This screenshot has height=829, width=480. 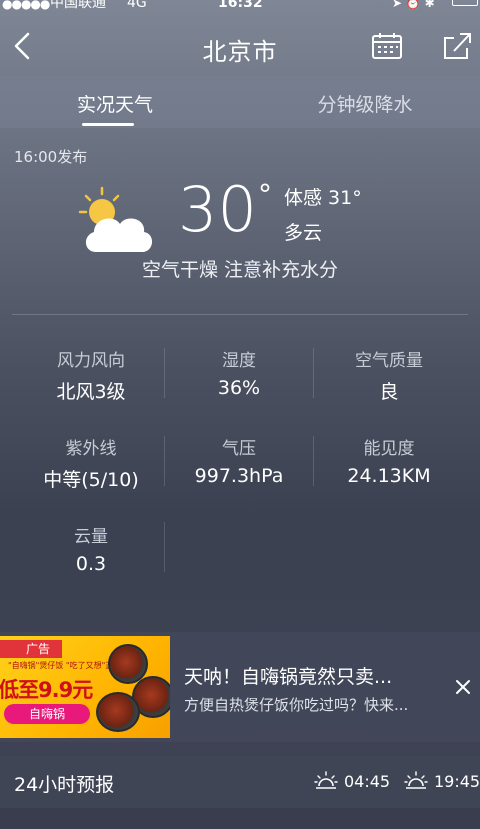 What do you see at coordinates (323, 198) in the screenshot?
I see `feels-like: 体感 31°` at bounding box center [323, 198].